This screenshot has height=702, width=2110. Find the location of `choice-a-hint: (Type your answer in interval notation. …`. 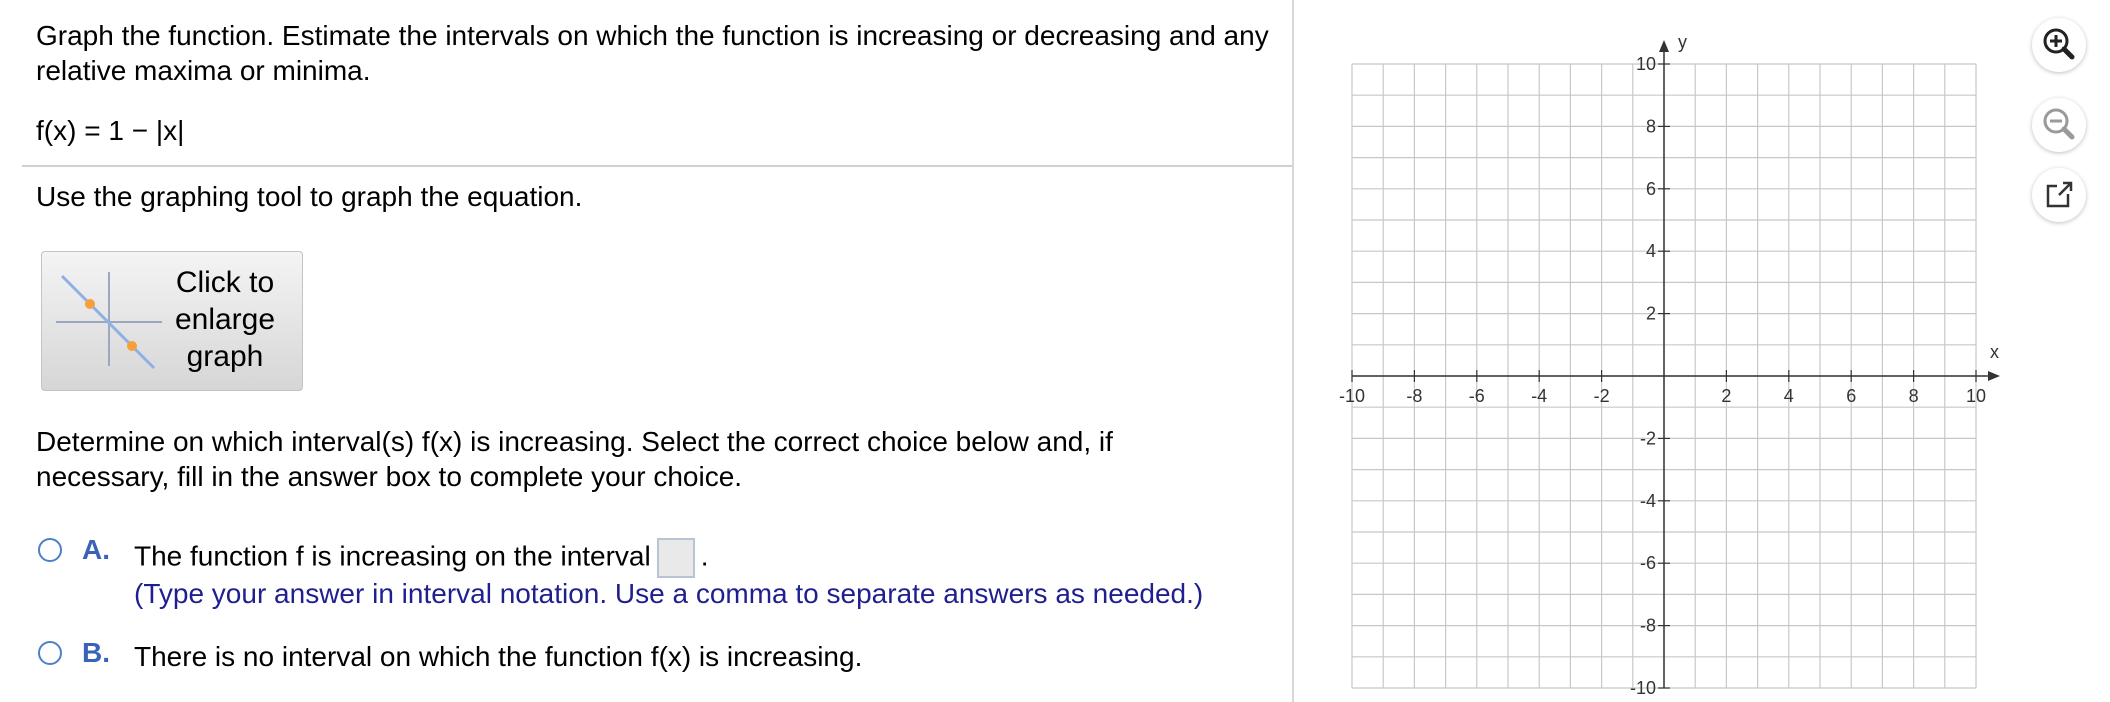

choice-a-hint: (Type your answer in interval notation. … is located at coordinates (669, 593).